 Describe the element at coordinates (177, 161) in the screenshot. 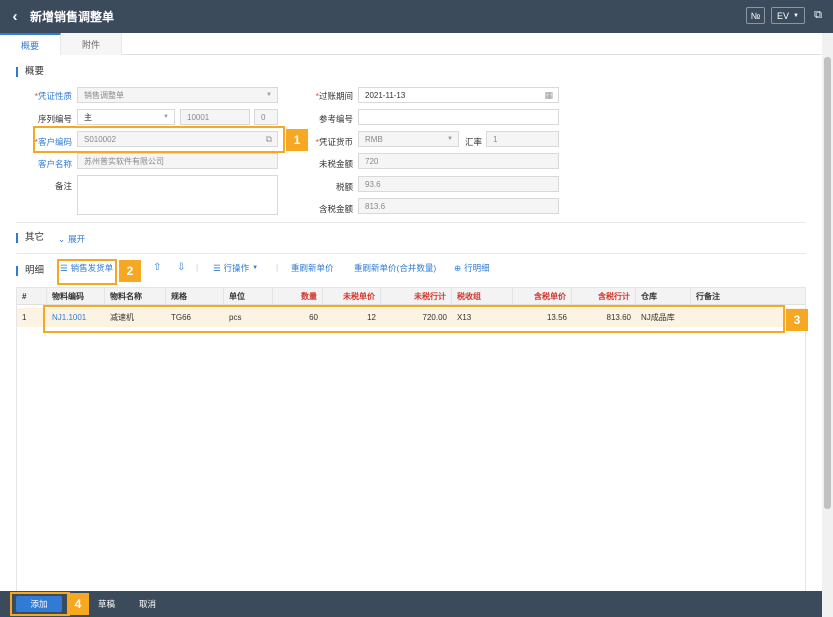

I see `customer-name-field: 苏州普实软件有限公司` at that location.